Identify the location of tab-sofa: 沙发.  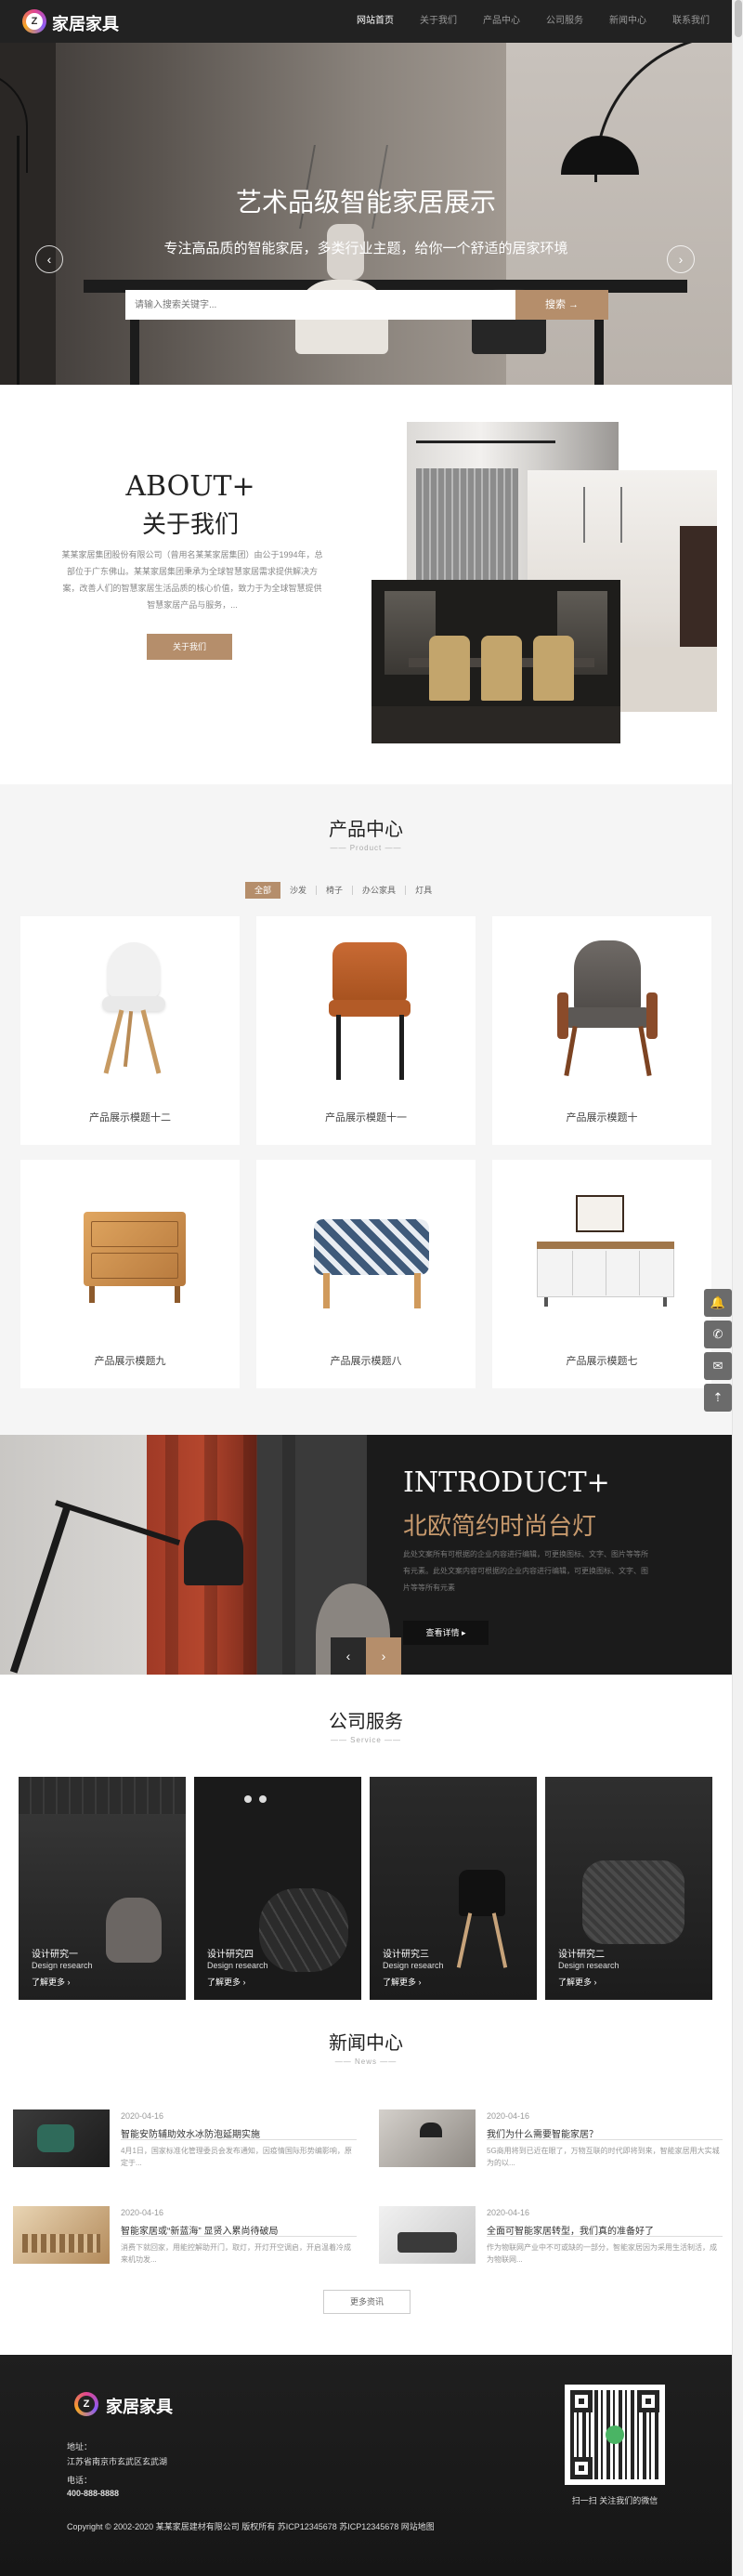
(298, 890).